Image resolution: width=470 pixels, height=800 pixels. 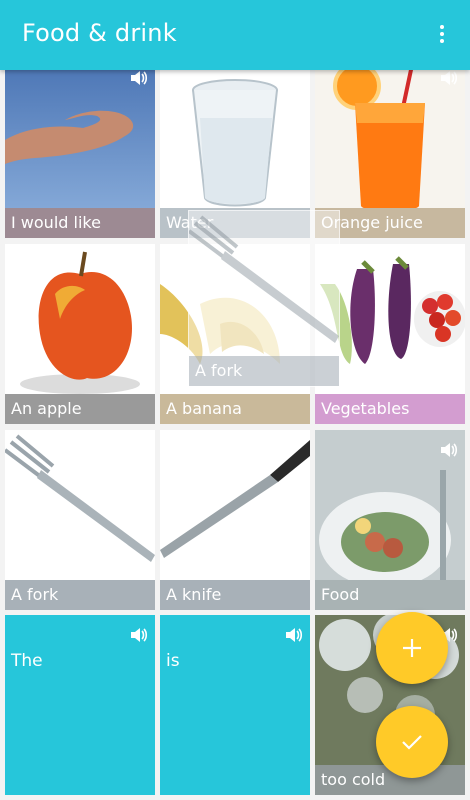 What do you see at coordinates (80, 334) in the screenshot?
I see `tile-an-apple: An apple` at bounding box center [80, 334].